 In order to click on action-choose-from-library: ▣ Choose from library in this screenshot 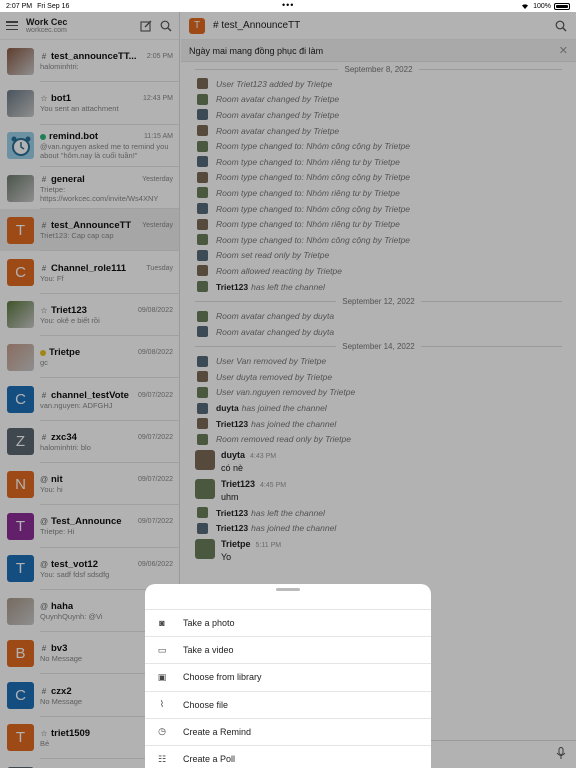, I will do `click(288, 676)`.